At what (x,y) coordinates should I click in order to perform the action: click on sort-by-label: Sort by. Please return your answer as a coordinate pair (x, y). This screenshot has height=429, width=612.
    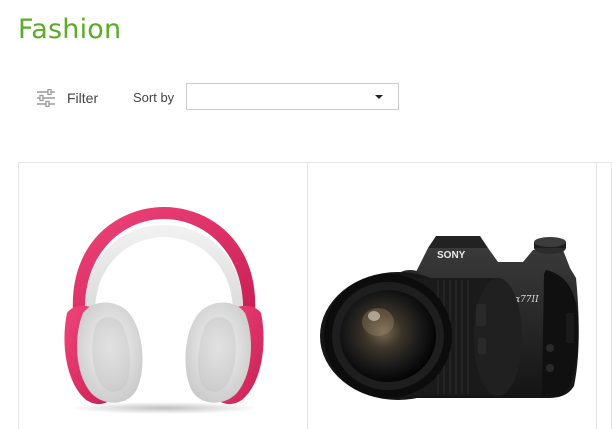
    Looking at the image, I should click on (154, 97).